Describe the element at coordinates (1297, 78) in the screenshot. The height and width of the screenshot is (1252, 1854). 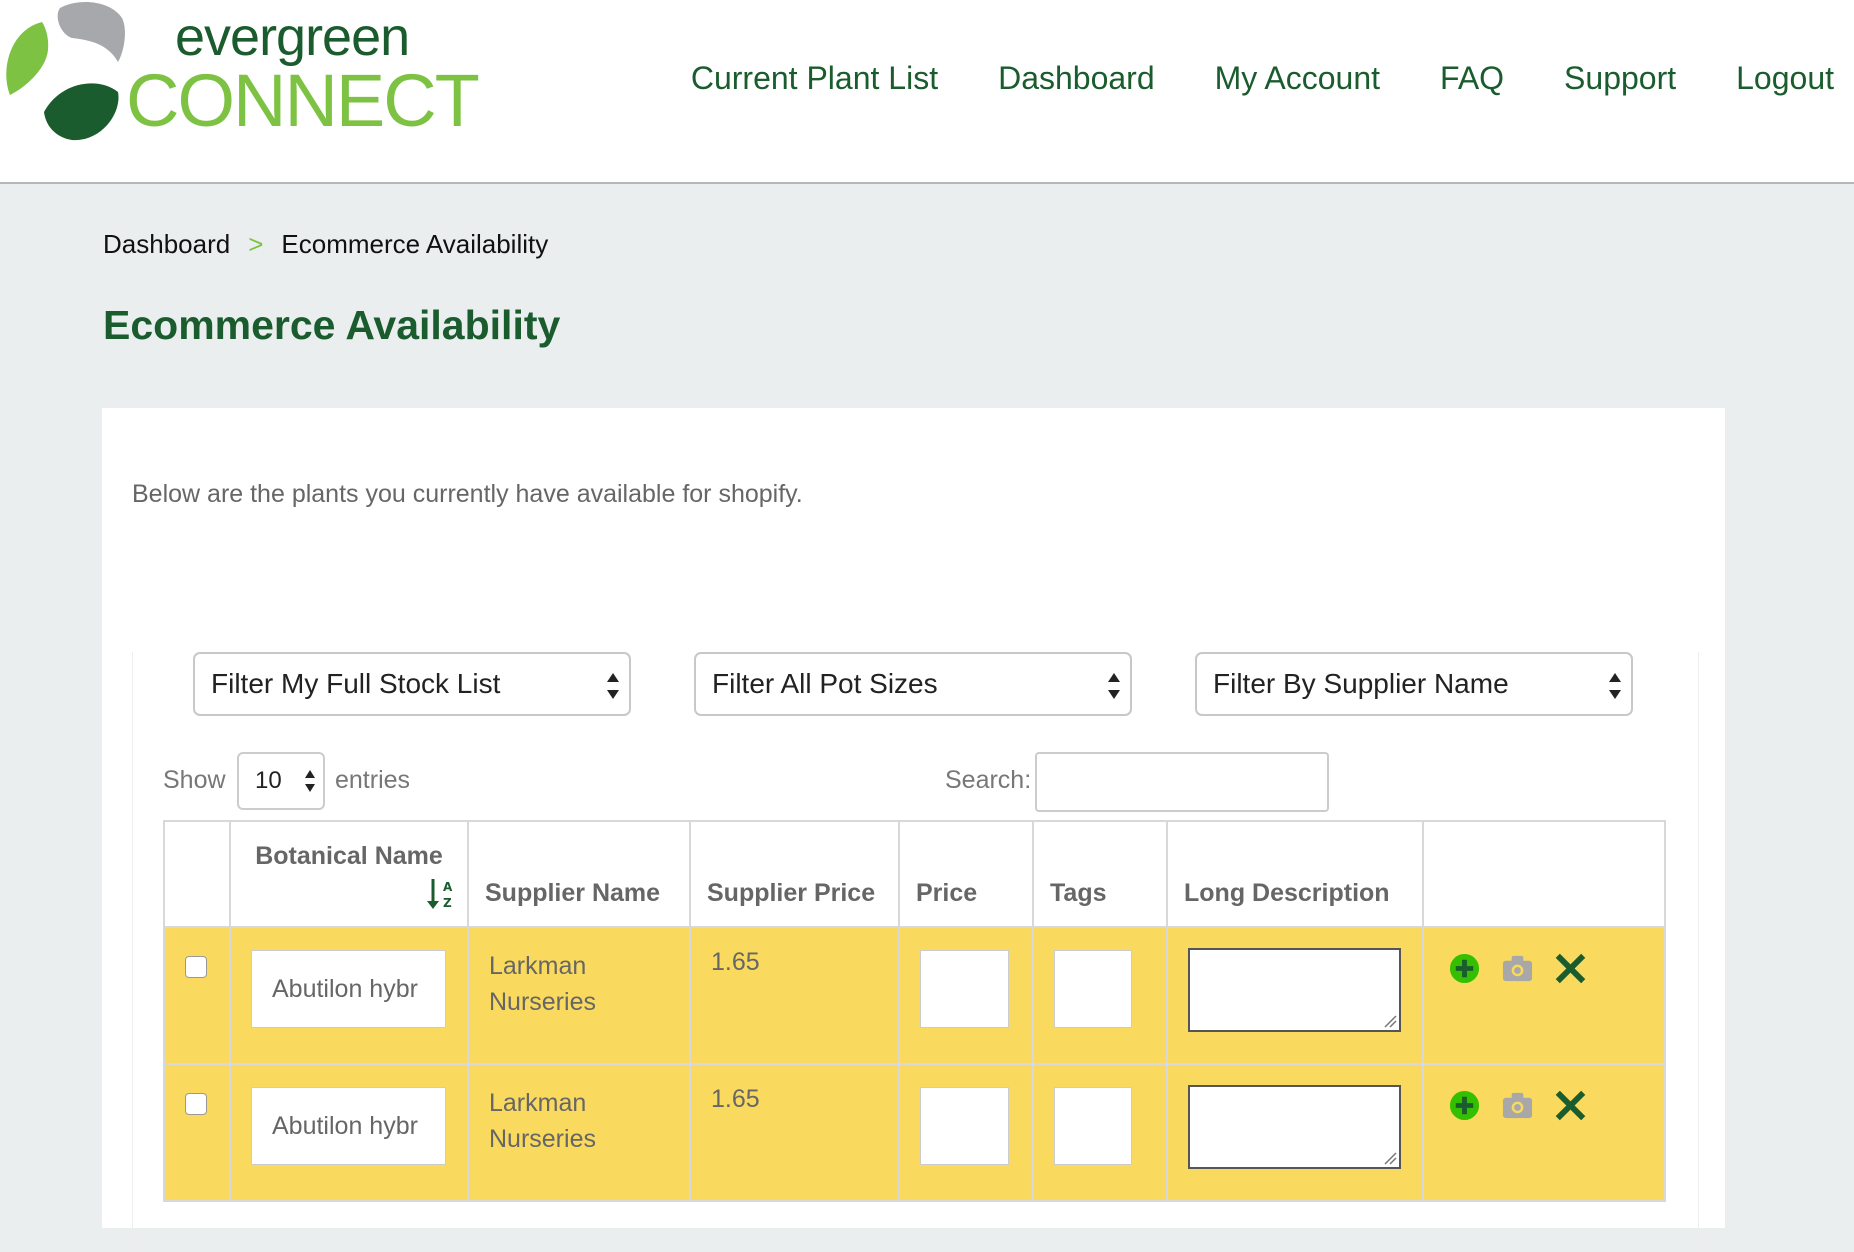
I see `nav-my-account: My Account` at that location.